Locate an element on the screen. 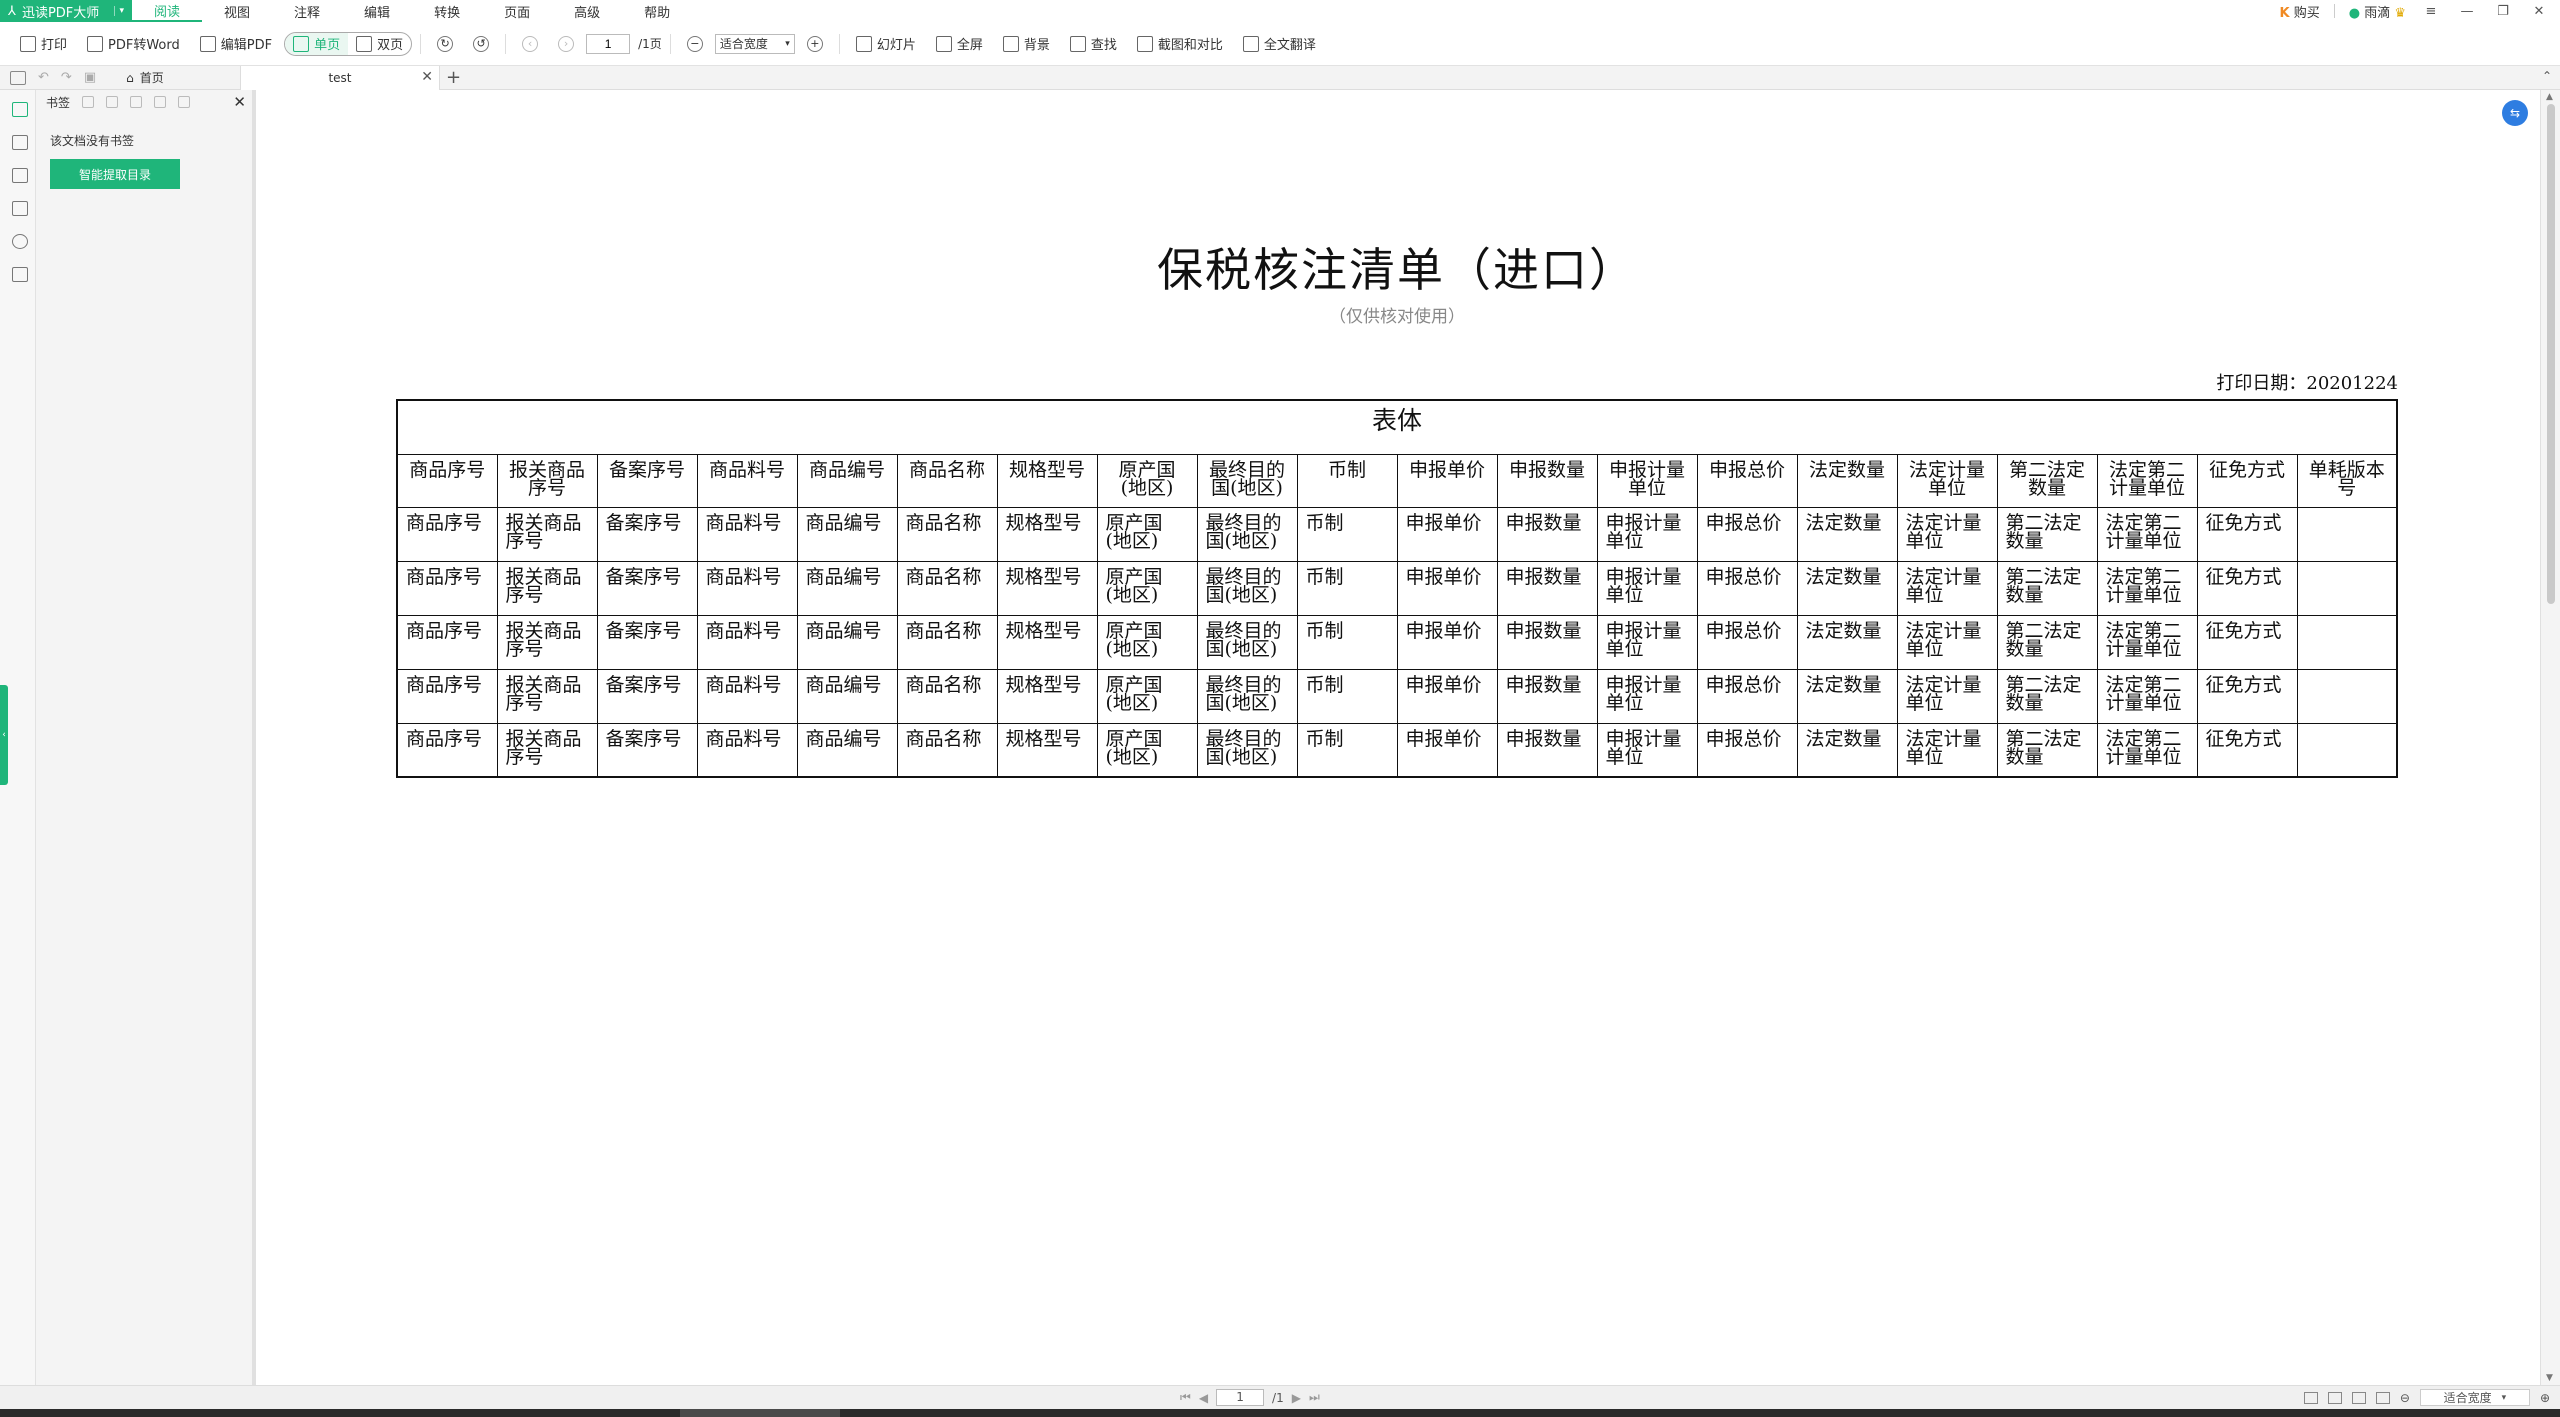 The width and height of the screenshot is (2560, 1417). prev-page-button: ‹ is located at coordinates (530, 44).